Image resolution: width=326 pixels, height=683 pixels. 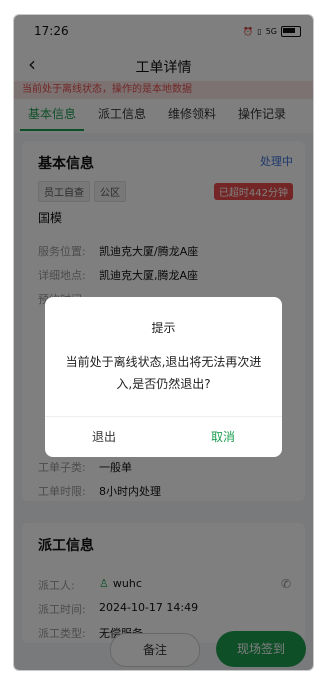 I want to click on dialog-title: 提示, so click(x=163, y=328).